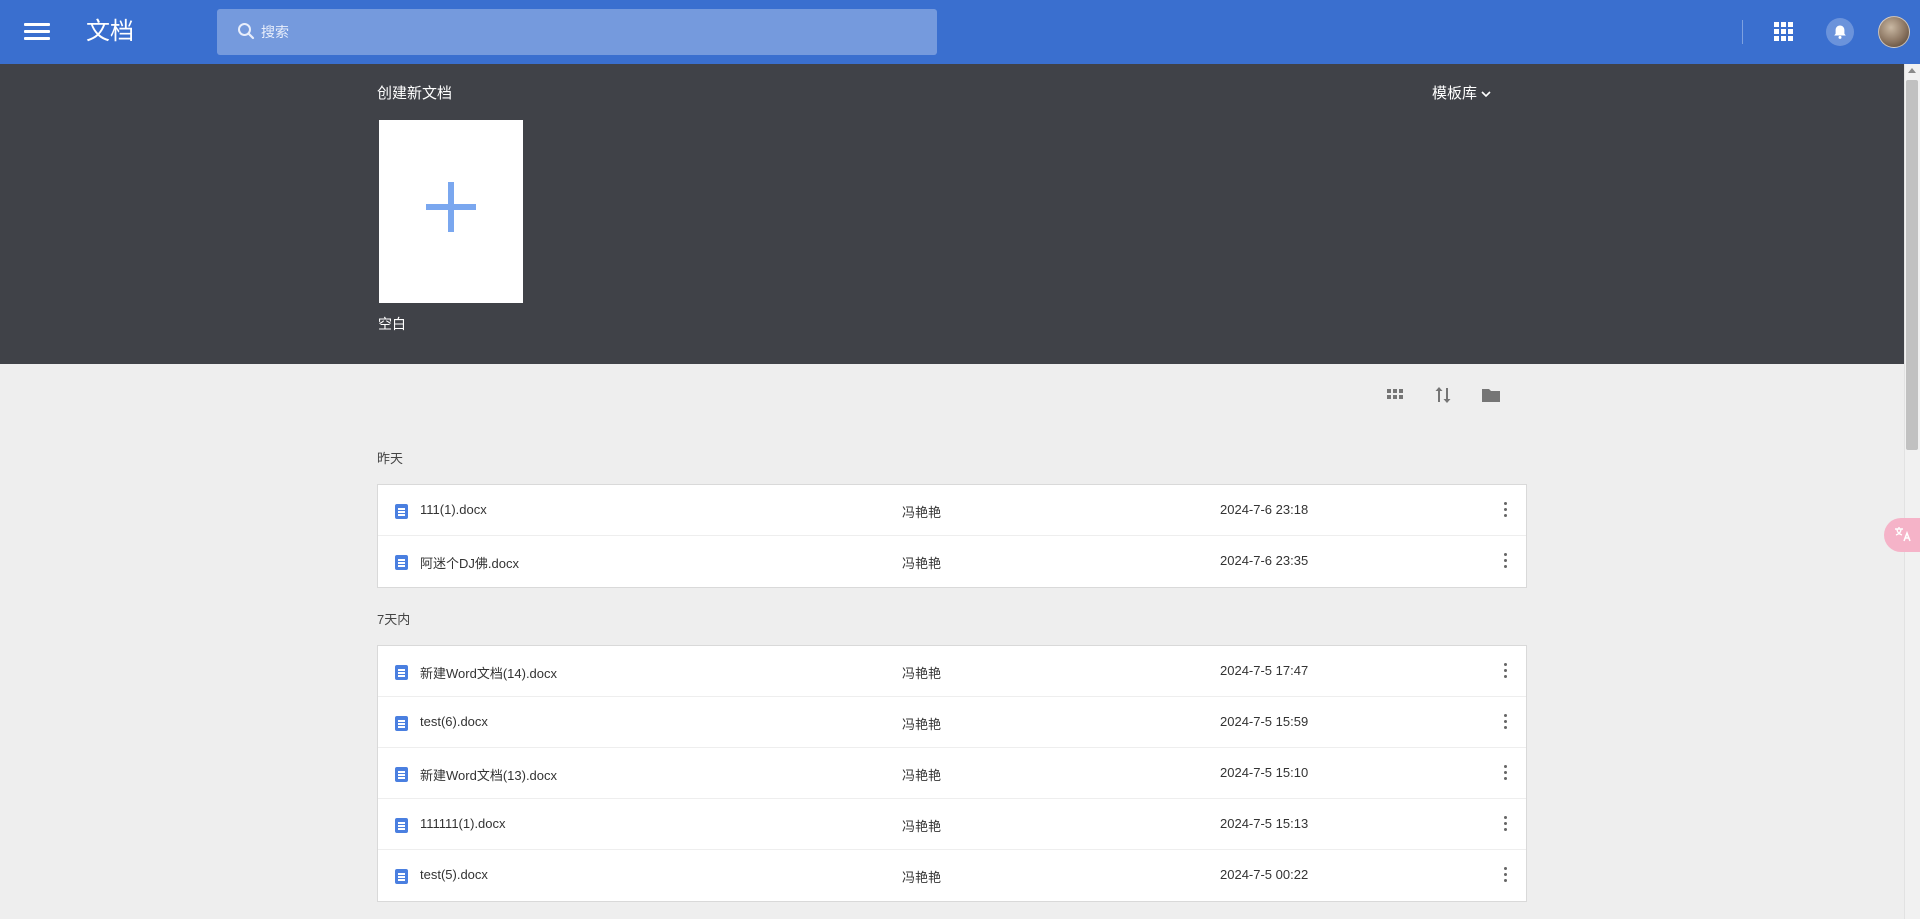  What do you see at coordinates (392, 324) in the screenshot?
I see `blank-document-label: 空白` at bounding box center [392, 324].